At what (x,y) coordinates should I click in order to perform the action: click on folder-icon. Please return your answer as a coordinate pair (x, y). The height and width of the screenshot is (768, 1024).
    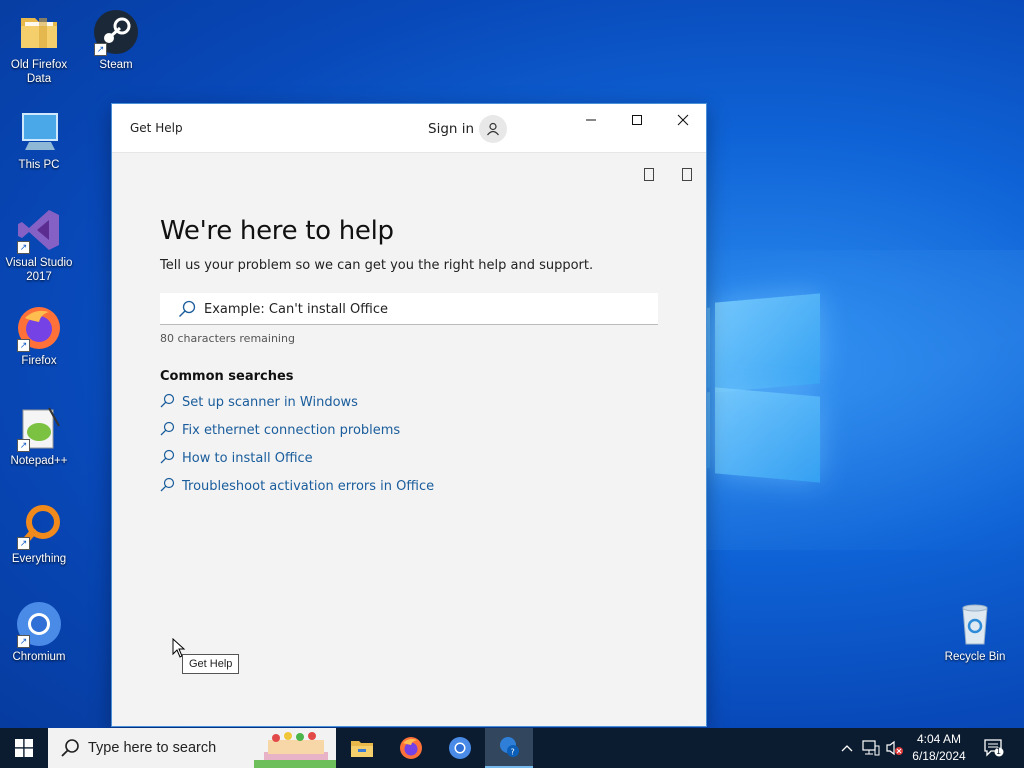
    Looking at the image, I should click on (39, 33).